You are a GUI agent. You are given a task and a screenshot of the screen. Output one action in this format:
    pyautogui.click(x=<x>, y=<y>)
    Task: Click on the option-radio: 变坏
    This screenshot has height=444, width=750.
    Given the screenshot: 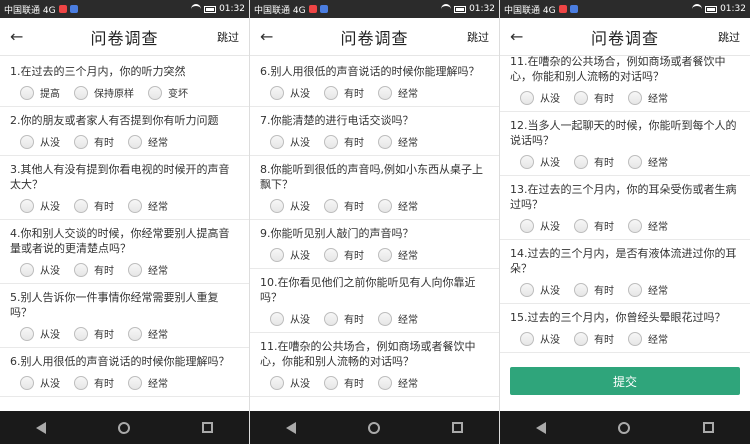 What is the action you would take?
    pyautogui.click(x=168, y=92)
    